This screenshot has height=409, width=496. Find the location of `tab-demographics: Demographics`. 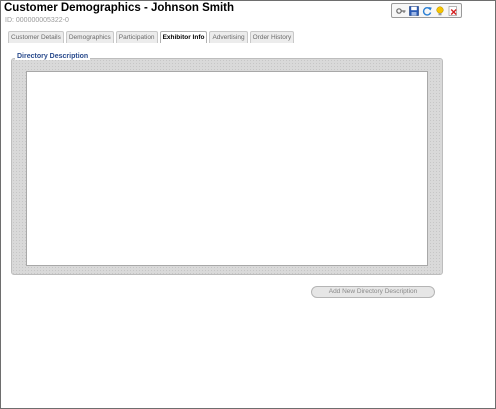

tab-demographics: Demographics is located at coordinates (89, 37).